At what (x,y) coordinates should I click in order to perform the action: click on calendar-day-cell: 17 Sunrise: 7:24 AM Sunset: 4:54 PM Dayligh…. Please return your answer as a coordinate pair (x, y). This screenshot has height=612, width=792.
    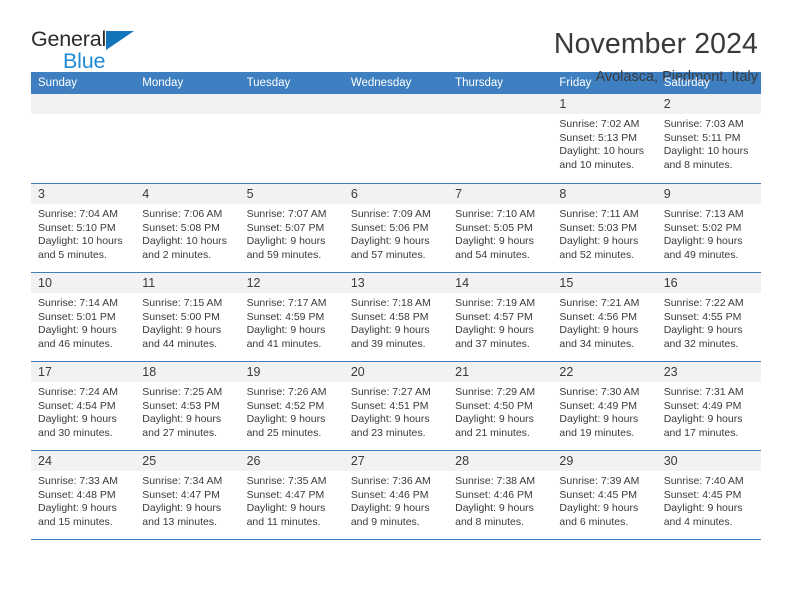
    Looking at the image, I should click on (83, 406).